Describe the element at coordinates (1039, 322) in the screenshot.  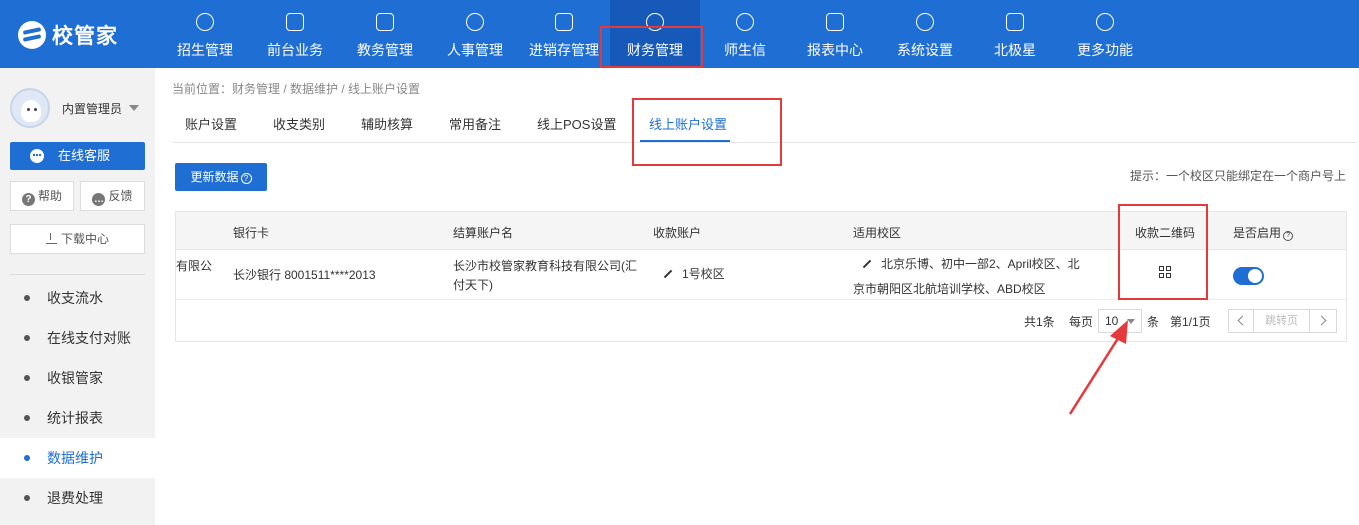
I see `pagination-total: 共1条` at that location.